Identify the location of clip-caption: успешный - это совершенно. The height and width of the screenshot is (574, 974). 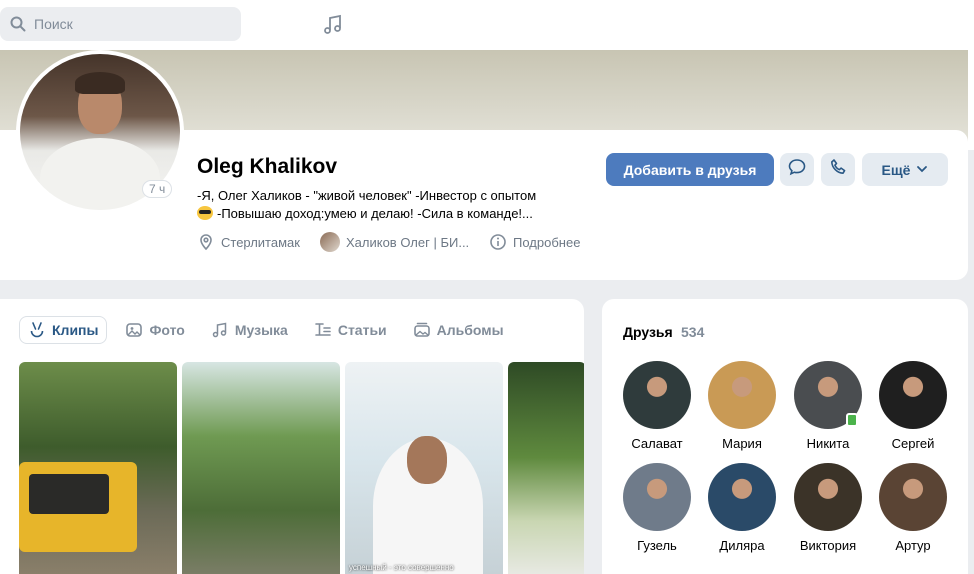
(401, 567).